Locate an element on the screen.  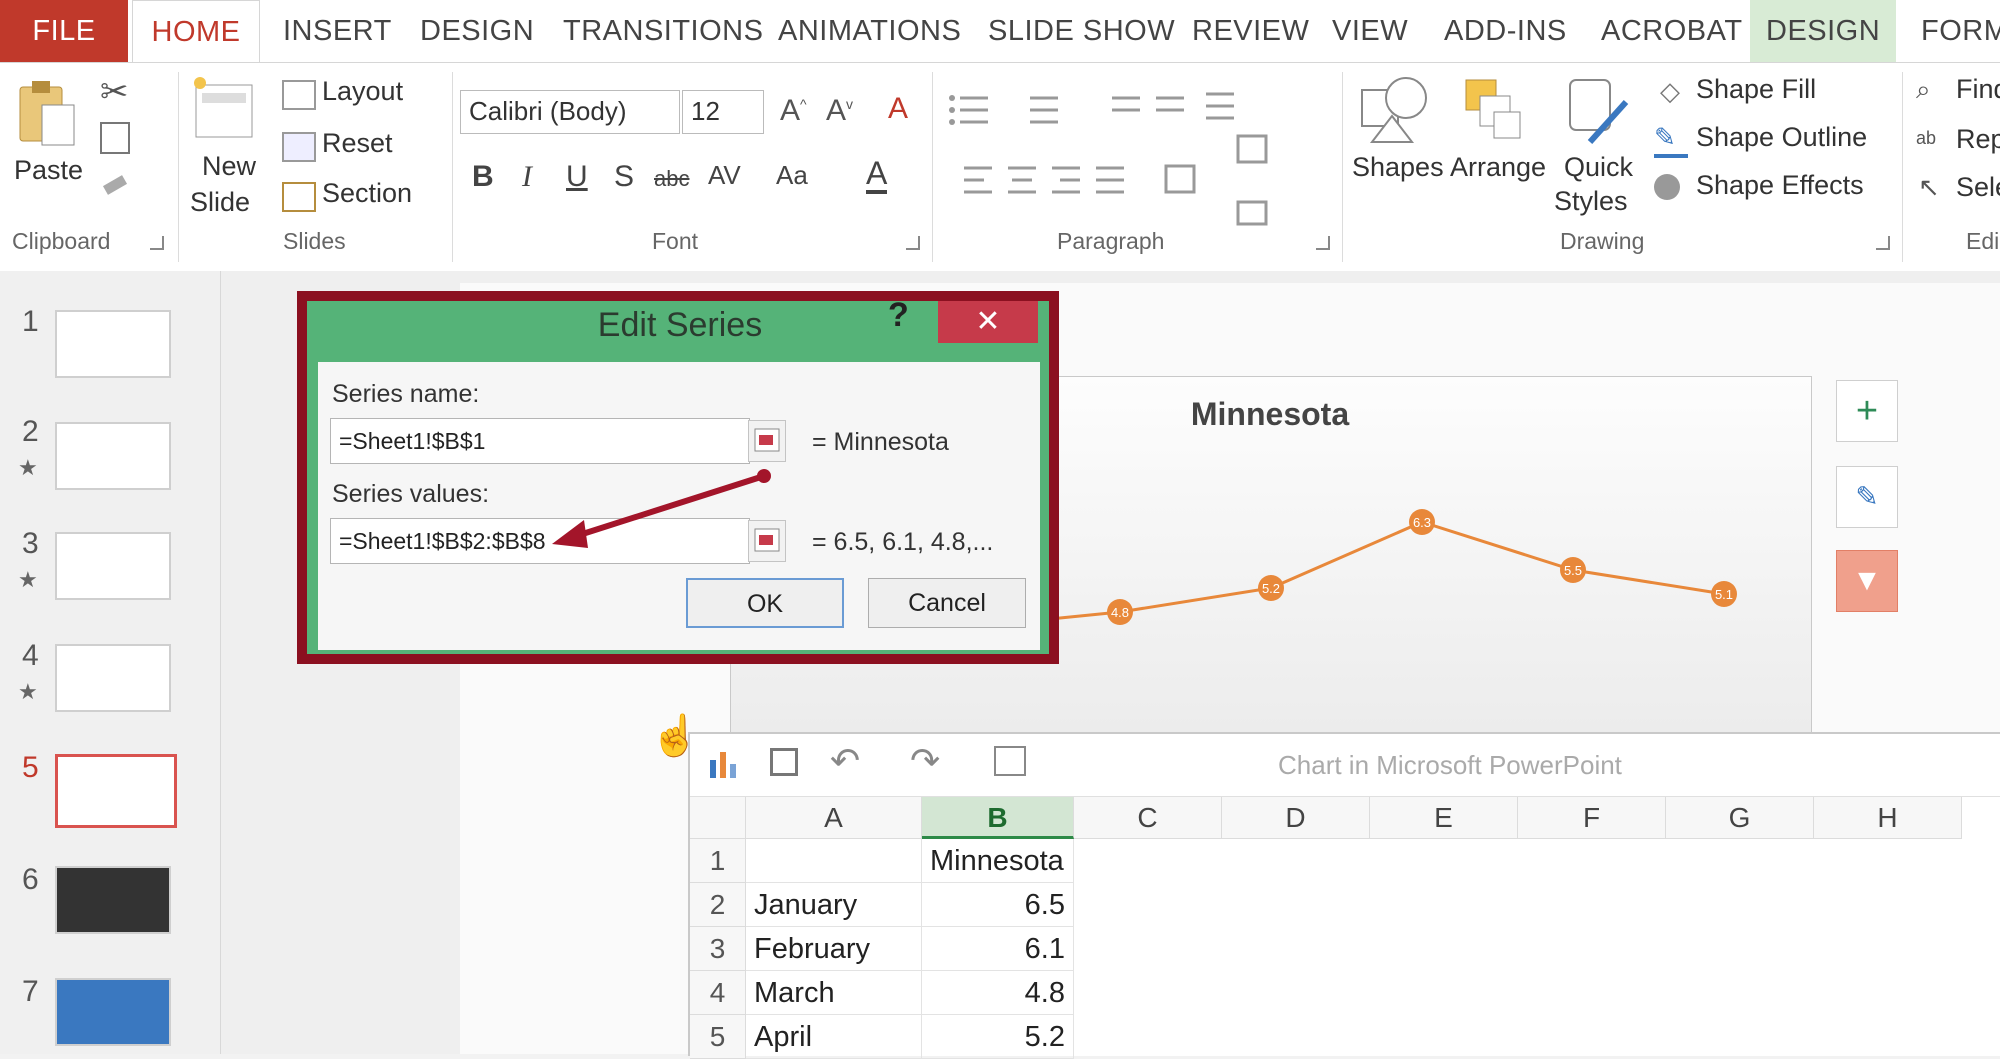
font-color-icon: A is located at coordinates (877, 175).